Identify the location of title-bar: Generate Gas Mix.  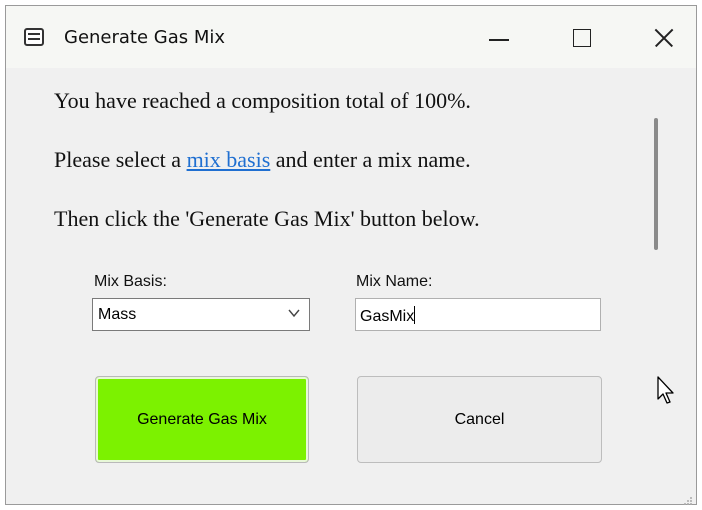
(351, 37).